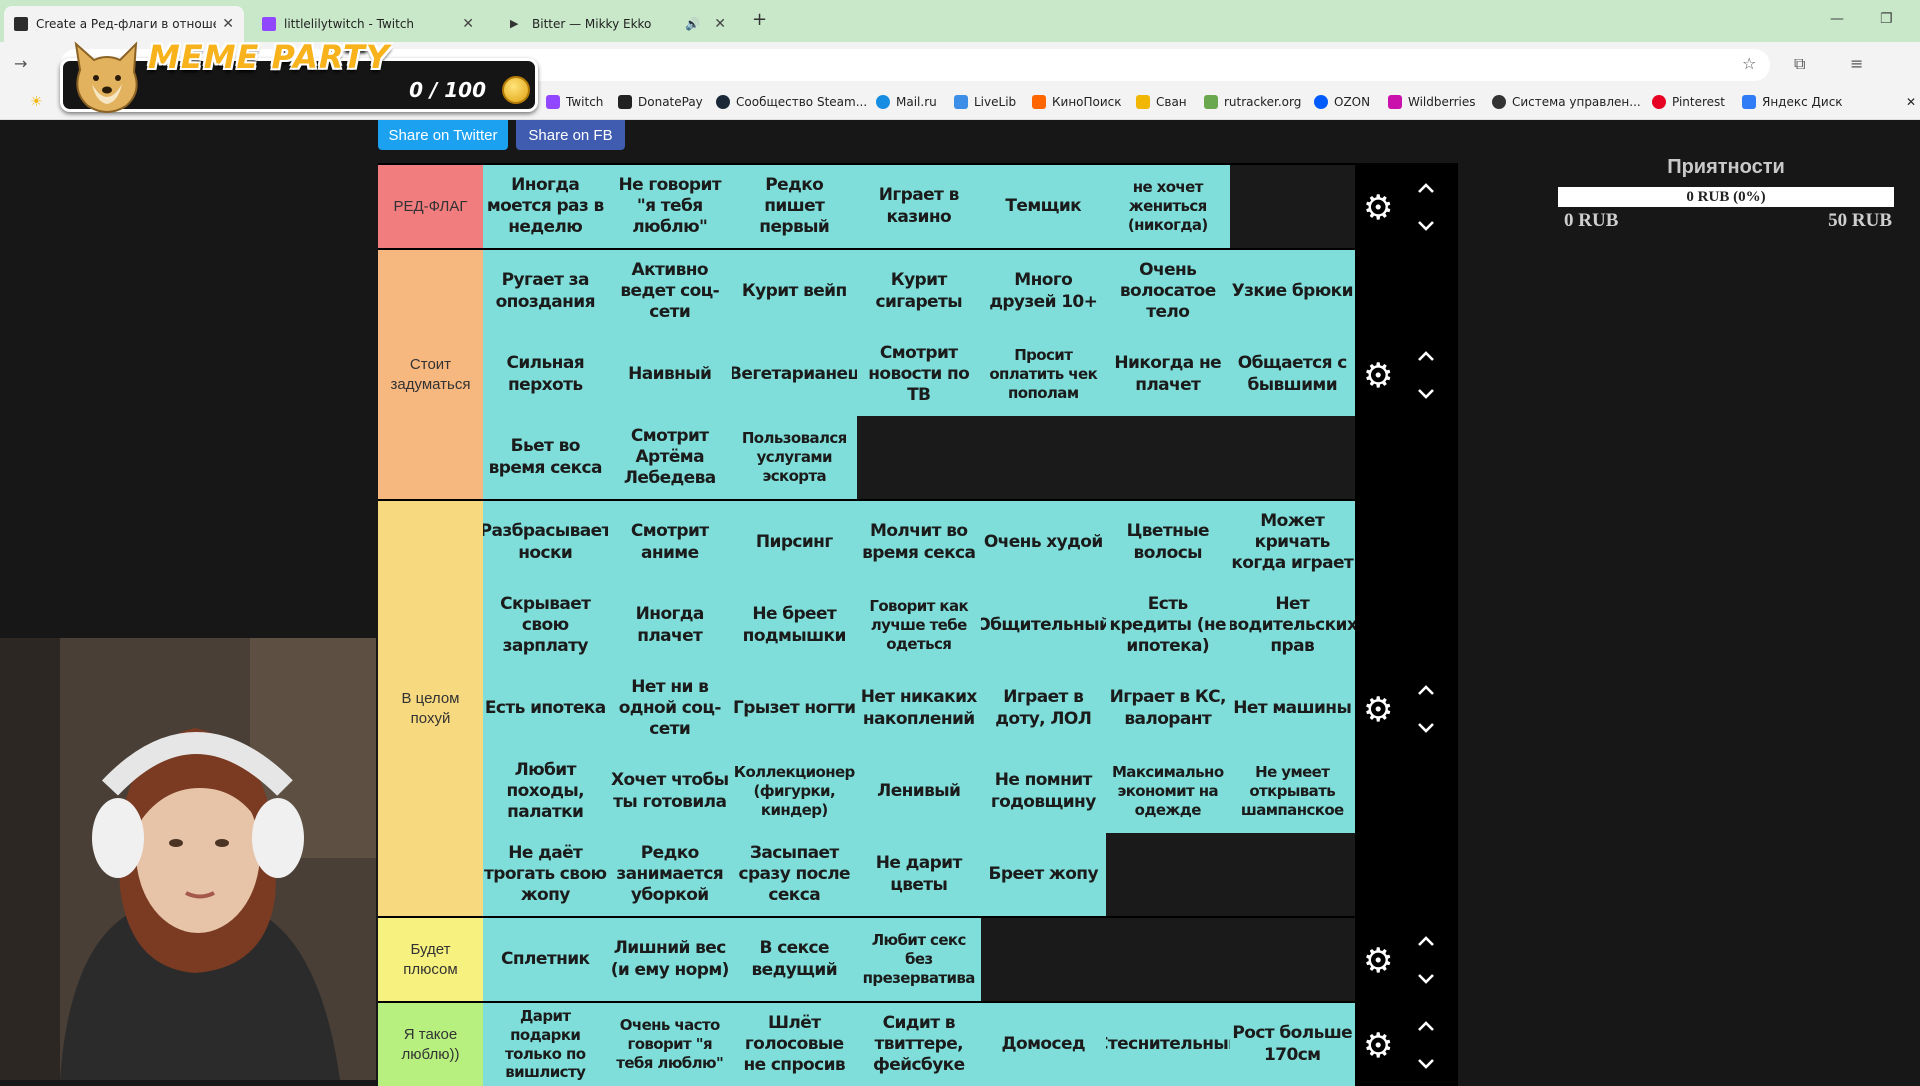 The image size is (1920, 1086). What do you see at coordinates (660, 102) in the screenshot?
I see `bookmark-donatepay: DonatePay` at bounding box center [660, 102].